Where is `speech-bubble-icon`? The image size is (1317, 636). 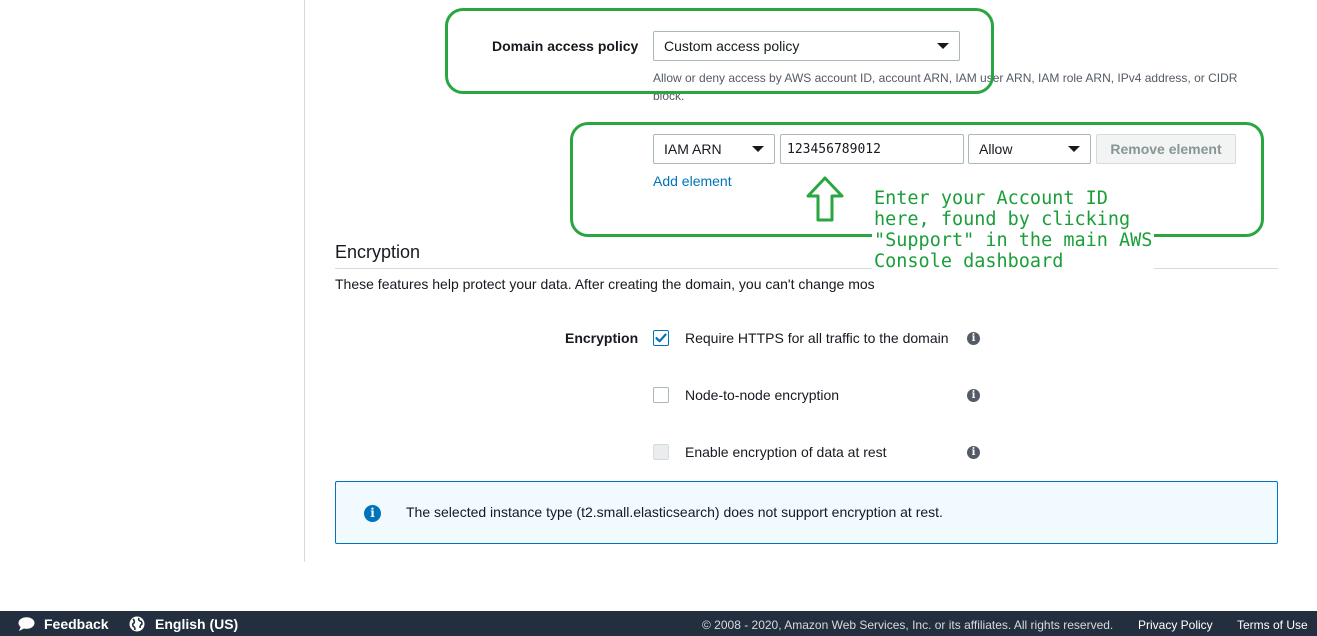
speech-bubble-icon is located at coordinates (26, 624).